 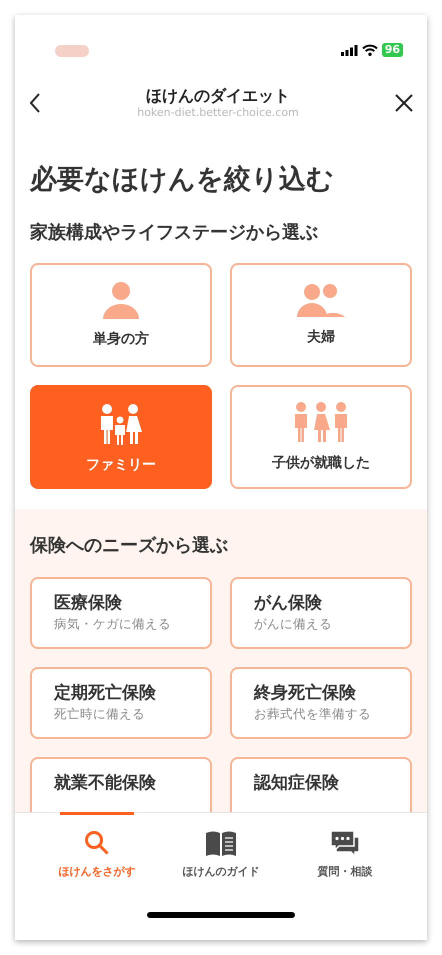 I want to click on wifi-icon, so click(x=370, y=50).